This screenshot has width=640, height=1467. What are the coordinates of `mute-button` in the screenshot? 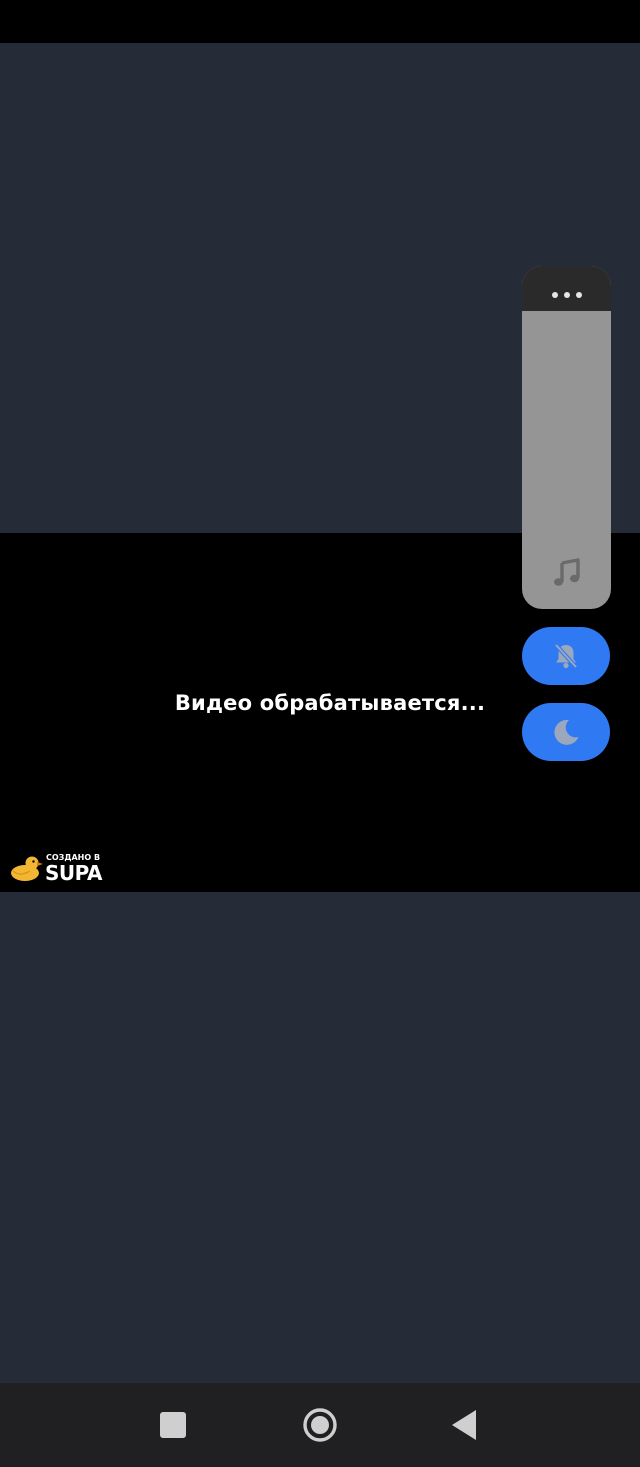 It's located at (566, 656).